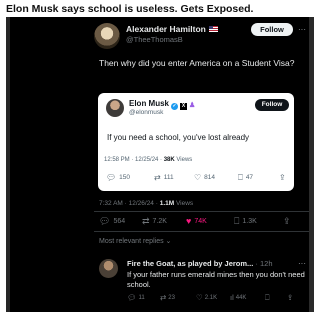  I want to click on reply-time: · 12h, so click(264, 263).